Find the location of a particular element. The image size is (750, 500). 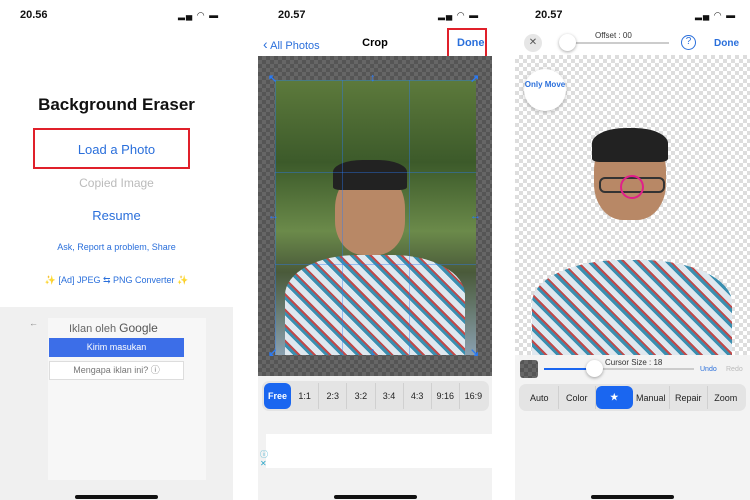

aspect-9-16: 9:16 is located at coordinates (446, 396).